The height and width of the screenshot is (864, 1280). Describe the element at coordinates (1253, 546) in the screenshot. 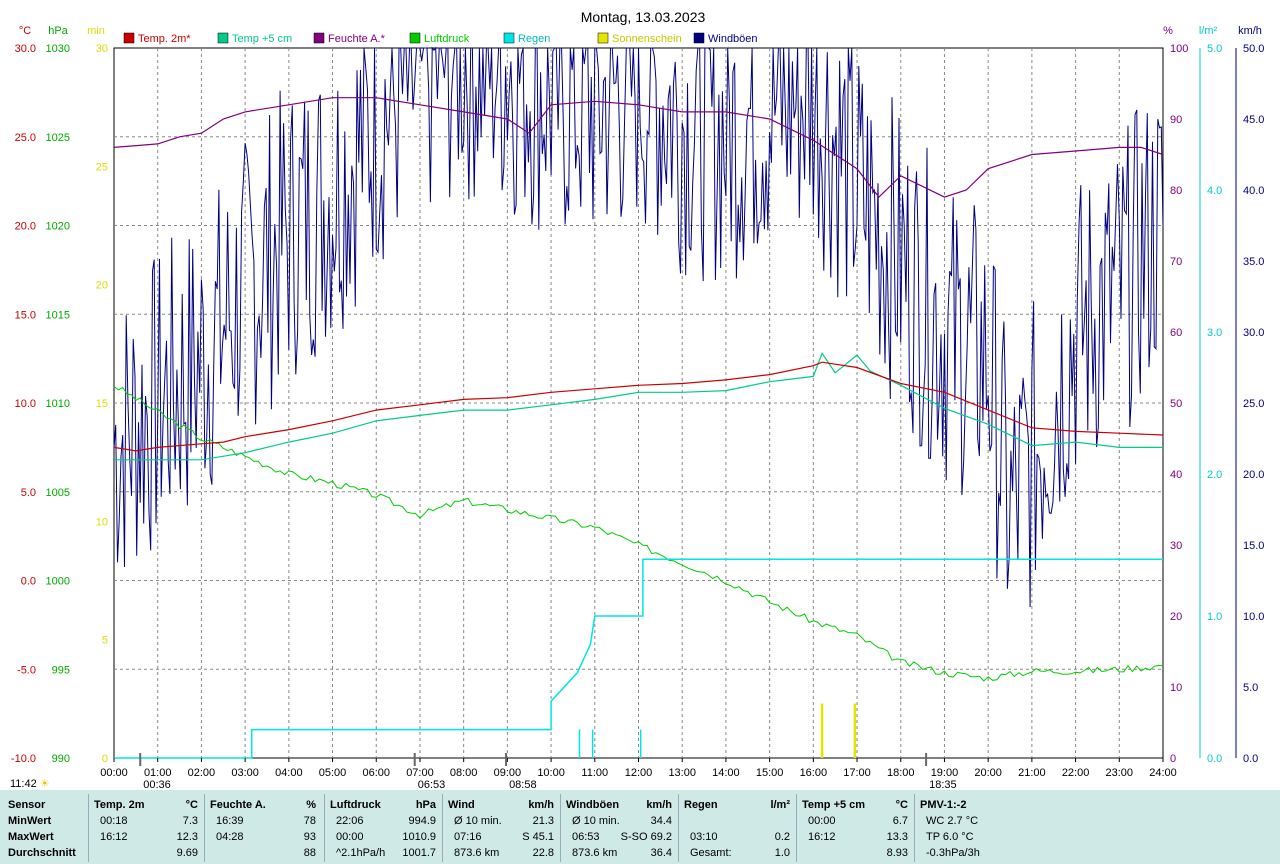

I see `wind-axis-tick-label: 15.0` at that location.